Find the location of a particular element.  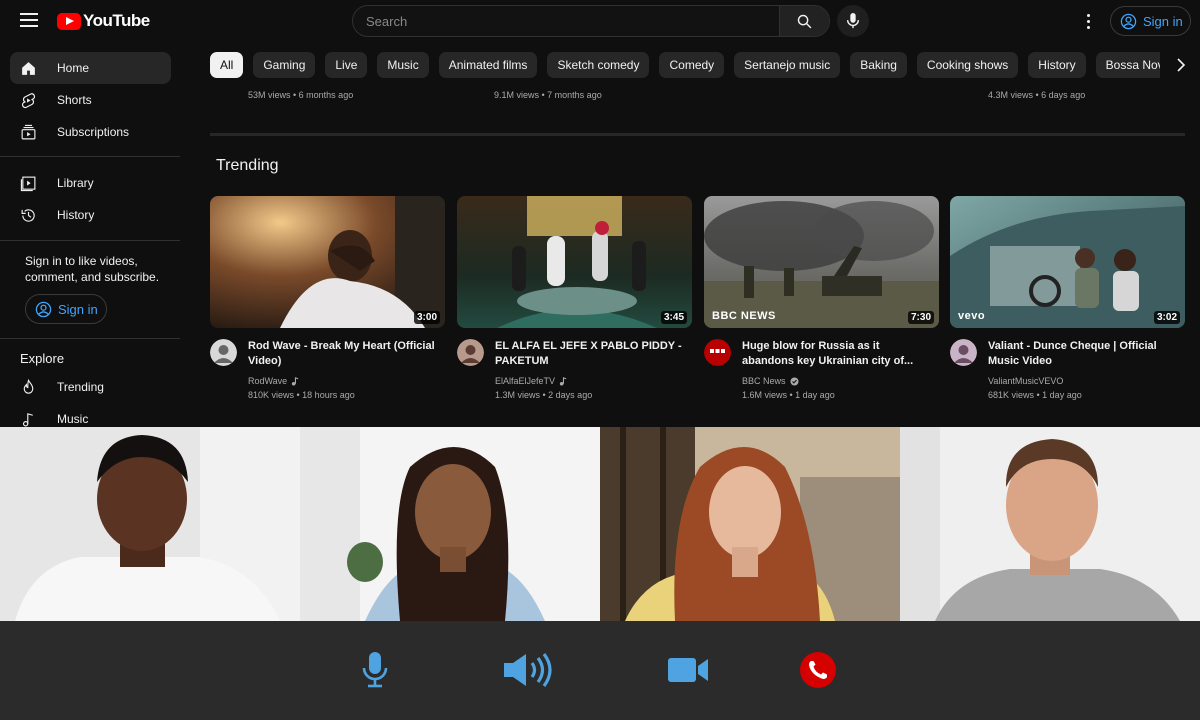

sidebar-item-trending: Trending is located at coordinates (90, 387).